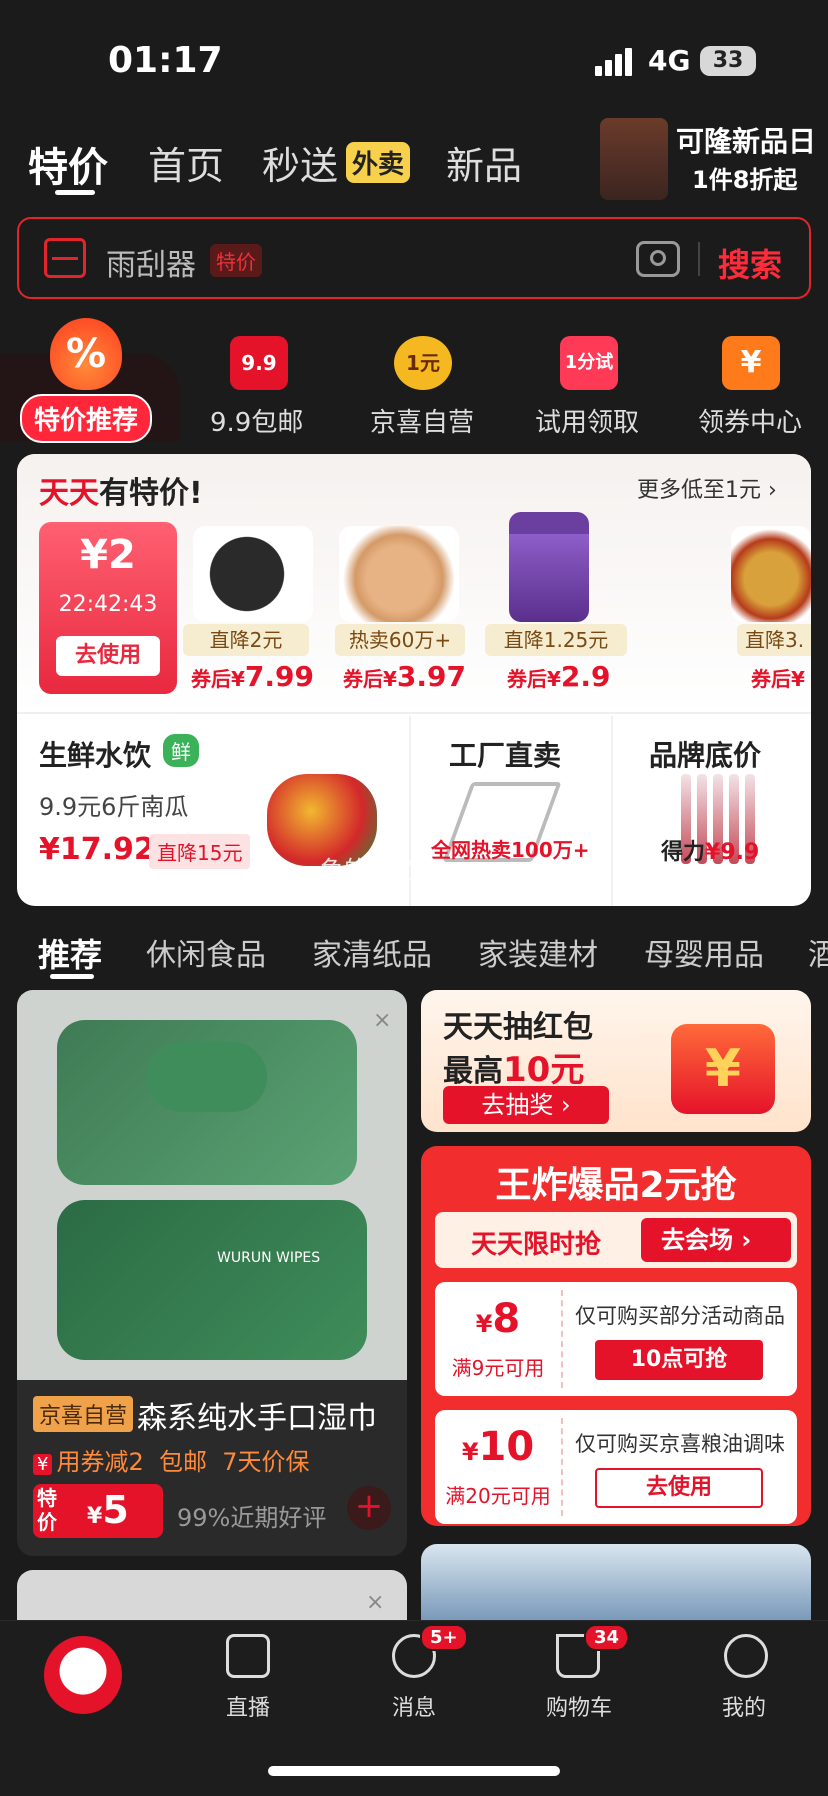  Describe the element at coordinates (716, 1240) in the screenshot. I see `venue-button: 去会场 ›` at that location.